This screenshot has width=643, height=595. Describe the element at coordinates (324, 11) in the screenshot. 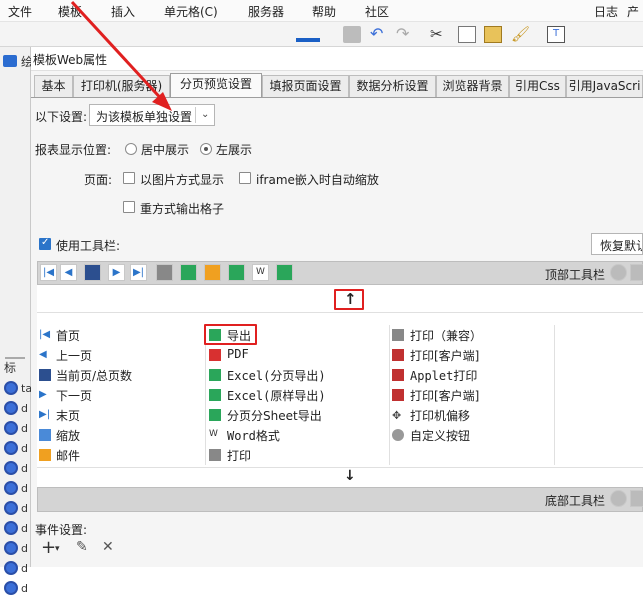

I see `menu-help: 帮助` at that location.